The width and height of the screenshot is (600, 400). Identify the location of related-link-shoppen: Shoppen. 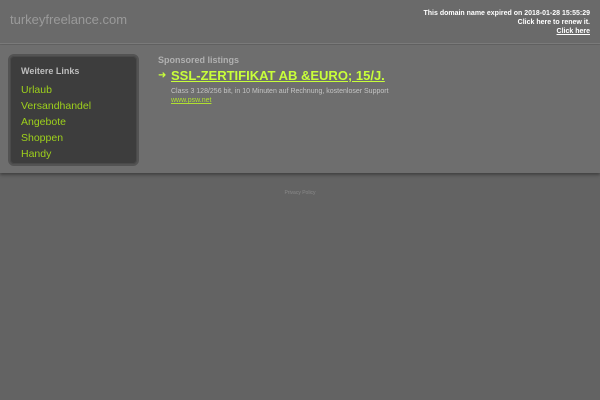
(42, 138).